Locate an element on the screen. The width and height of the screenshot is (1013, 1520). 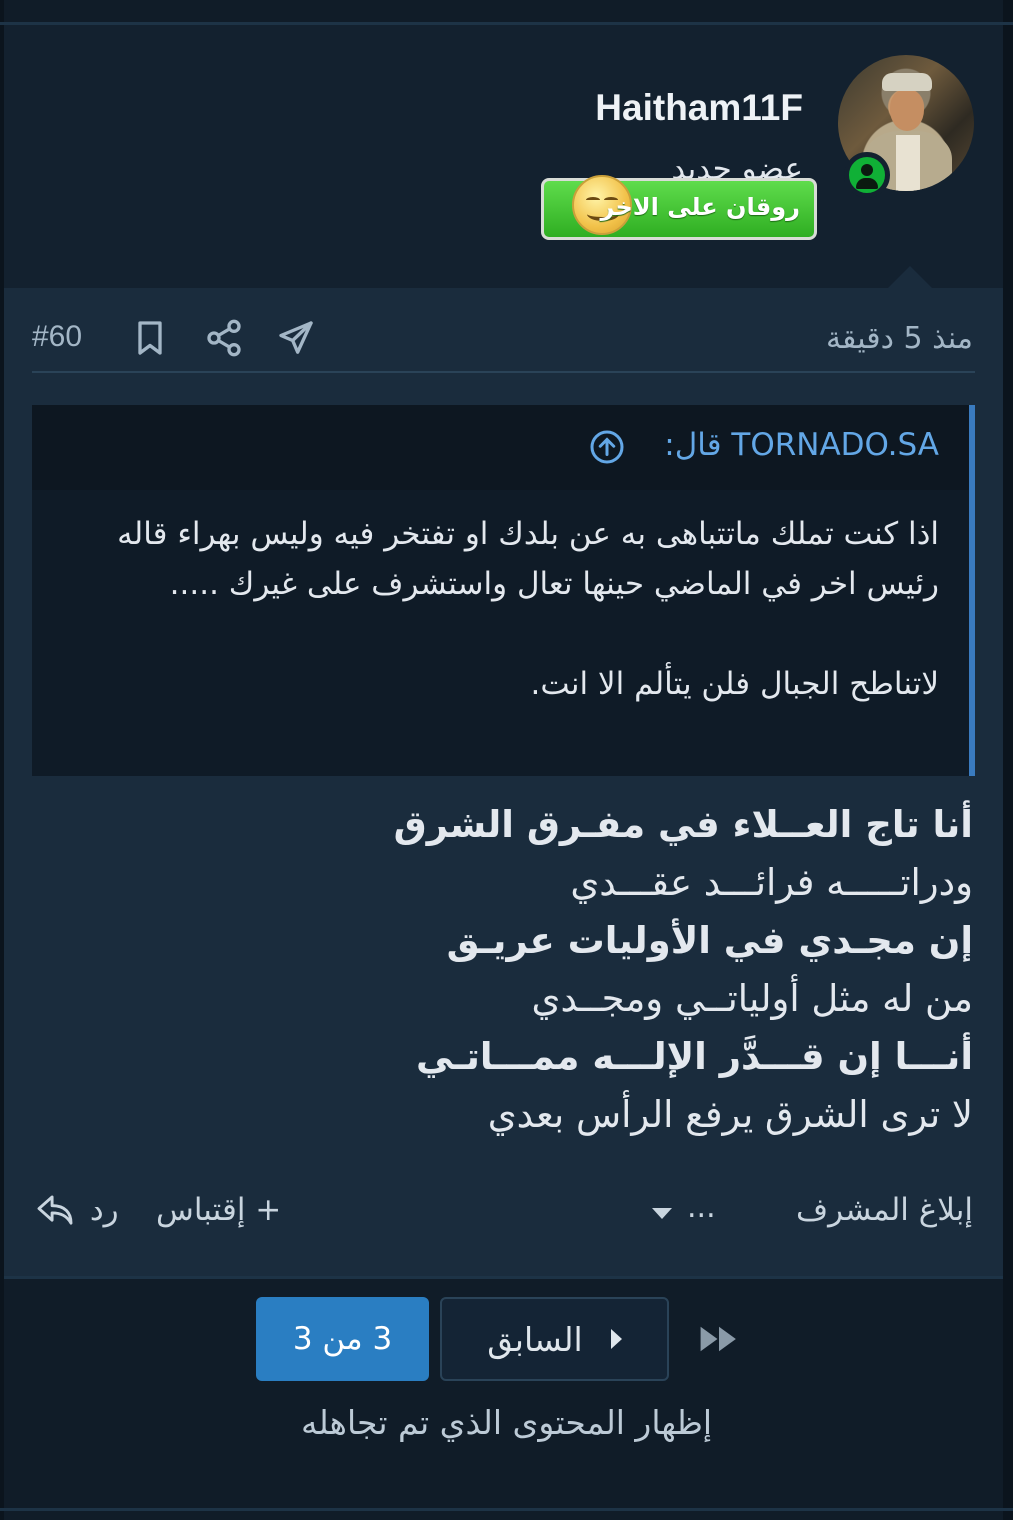
page-indicator-button: 3 من 3 is located at coordinates (342, 1339).